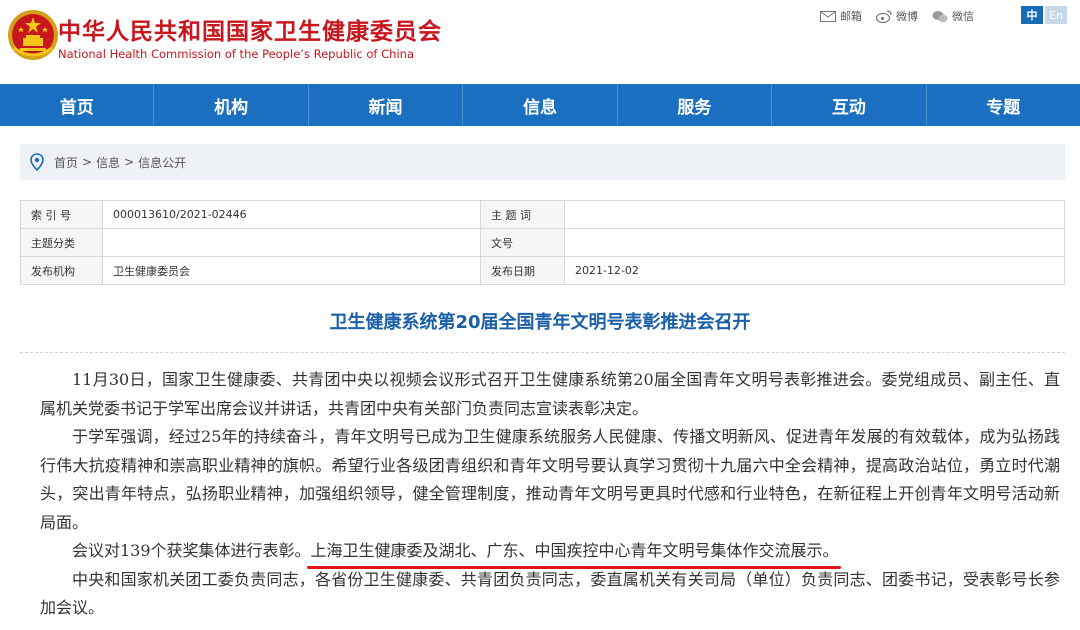  What do you see at coordinates (61, 270) in the screenshot?
I see `issuing-org-label: 发布机构` at bounding box center [61, 270].